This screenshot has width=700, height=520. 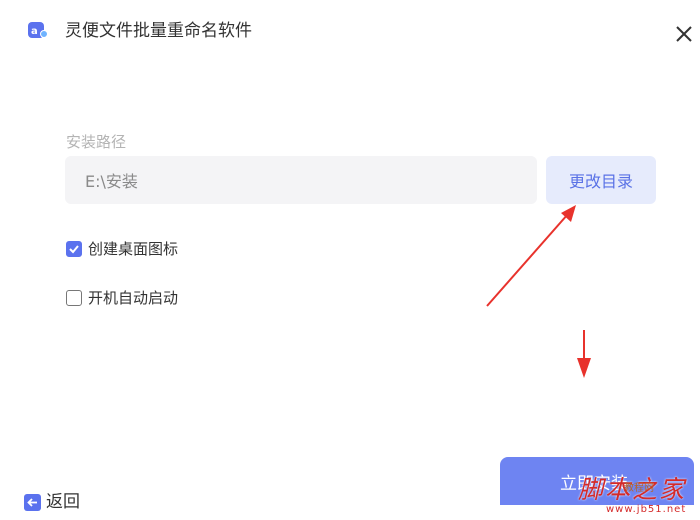 What do you see at coordinates (301, 180) in the screenshot?
I see `install-path-input` at bounding box center [301, 180].